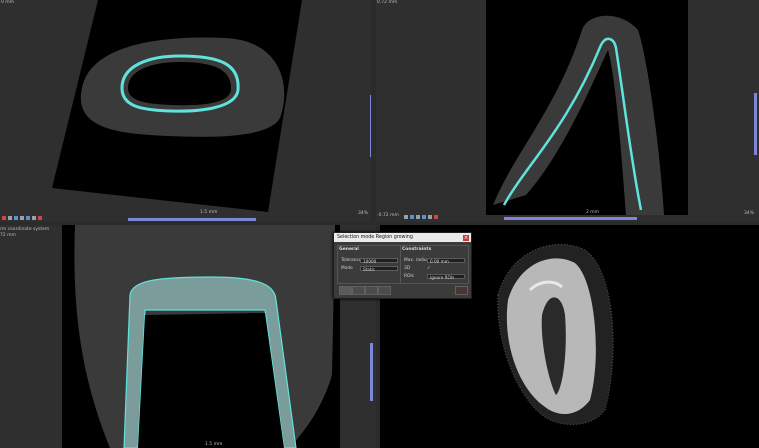 The width and height of the screenshot is (759, 448). Describe the element at coordinates (416, 260) in the screenshot. I see `max-radius-label: Max. radius` at that location.